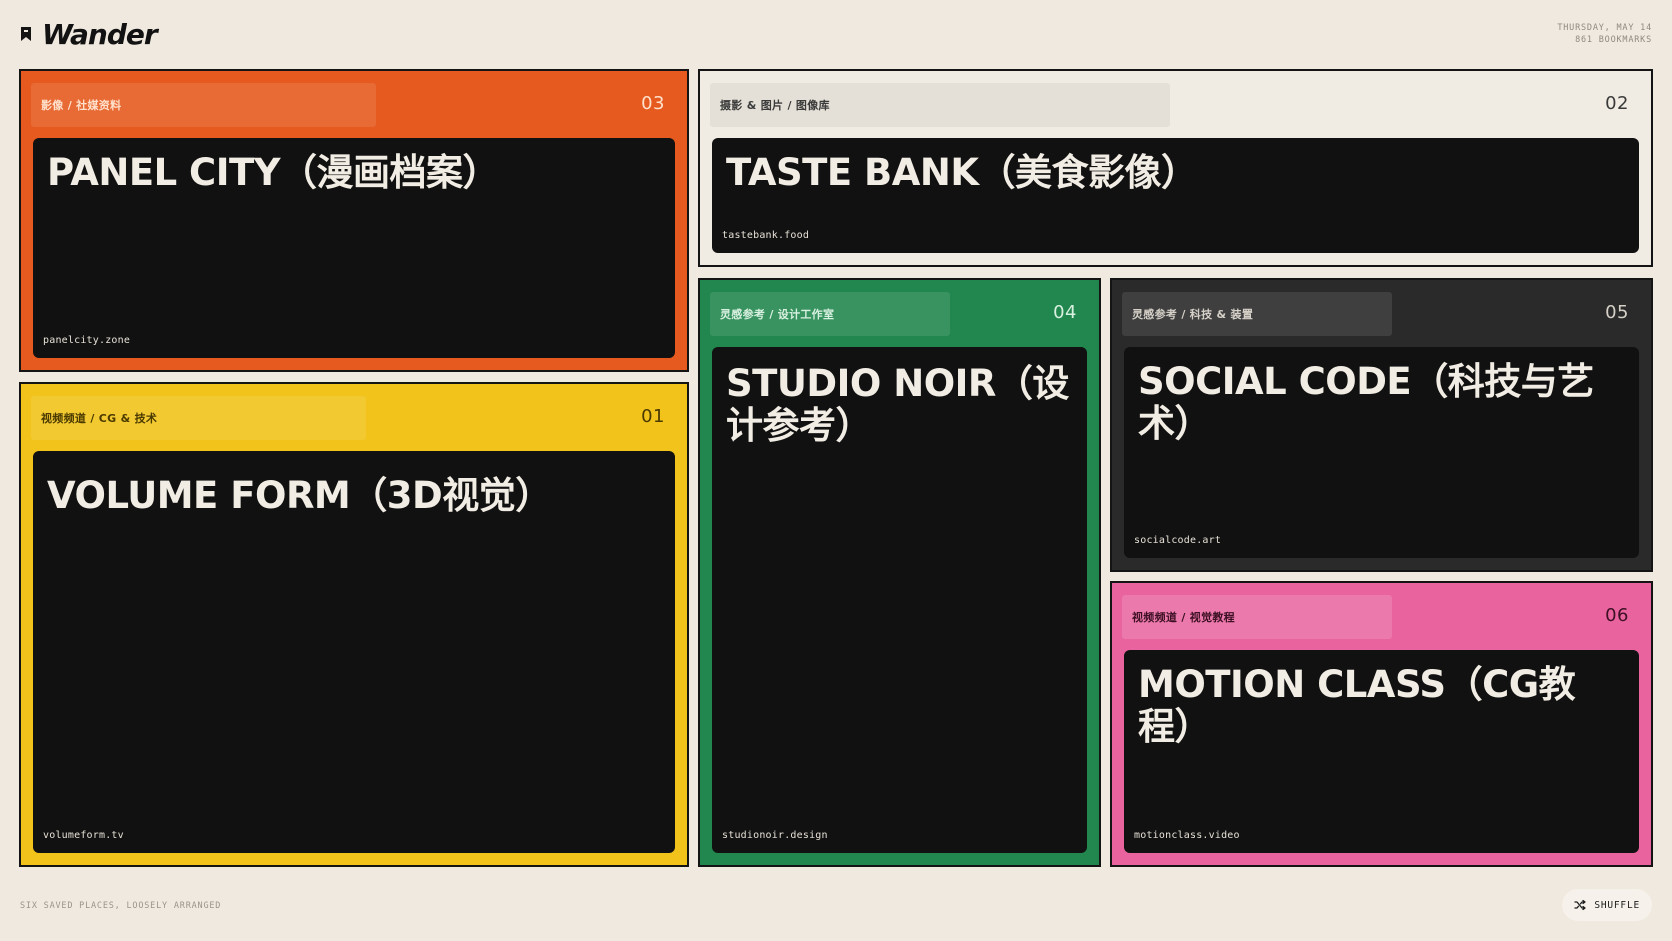 The height and width of the screenshot is (941, 1672). I want to click on card-domain: volumeform.tv, so click(83, 835).